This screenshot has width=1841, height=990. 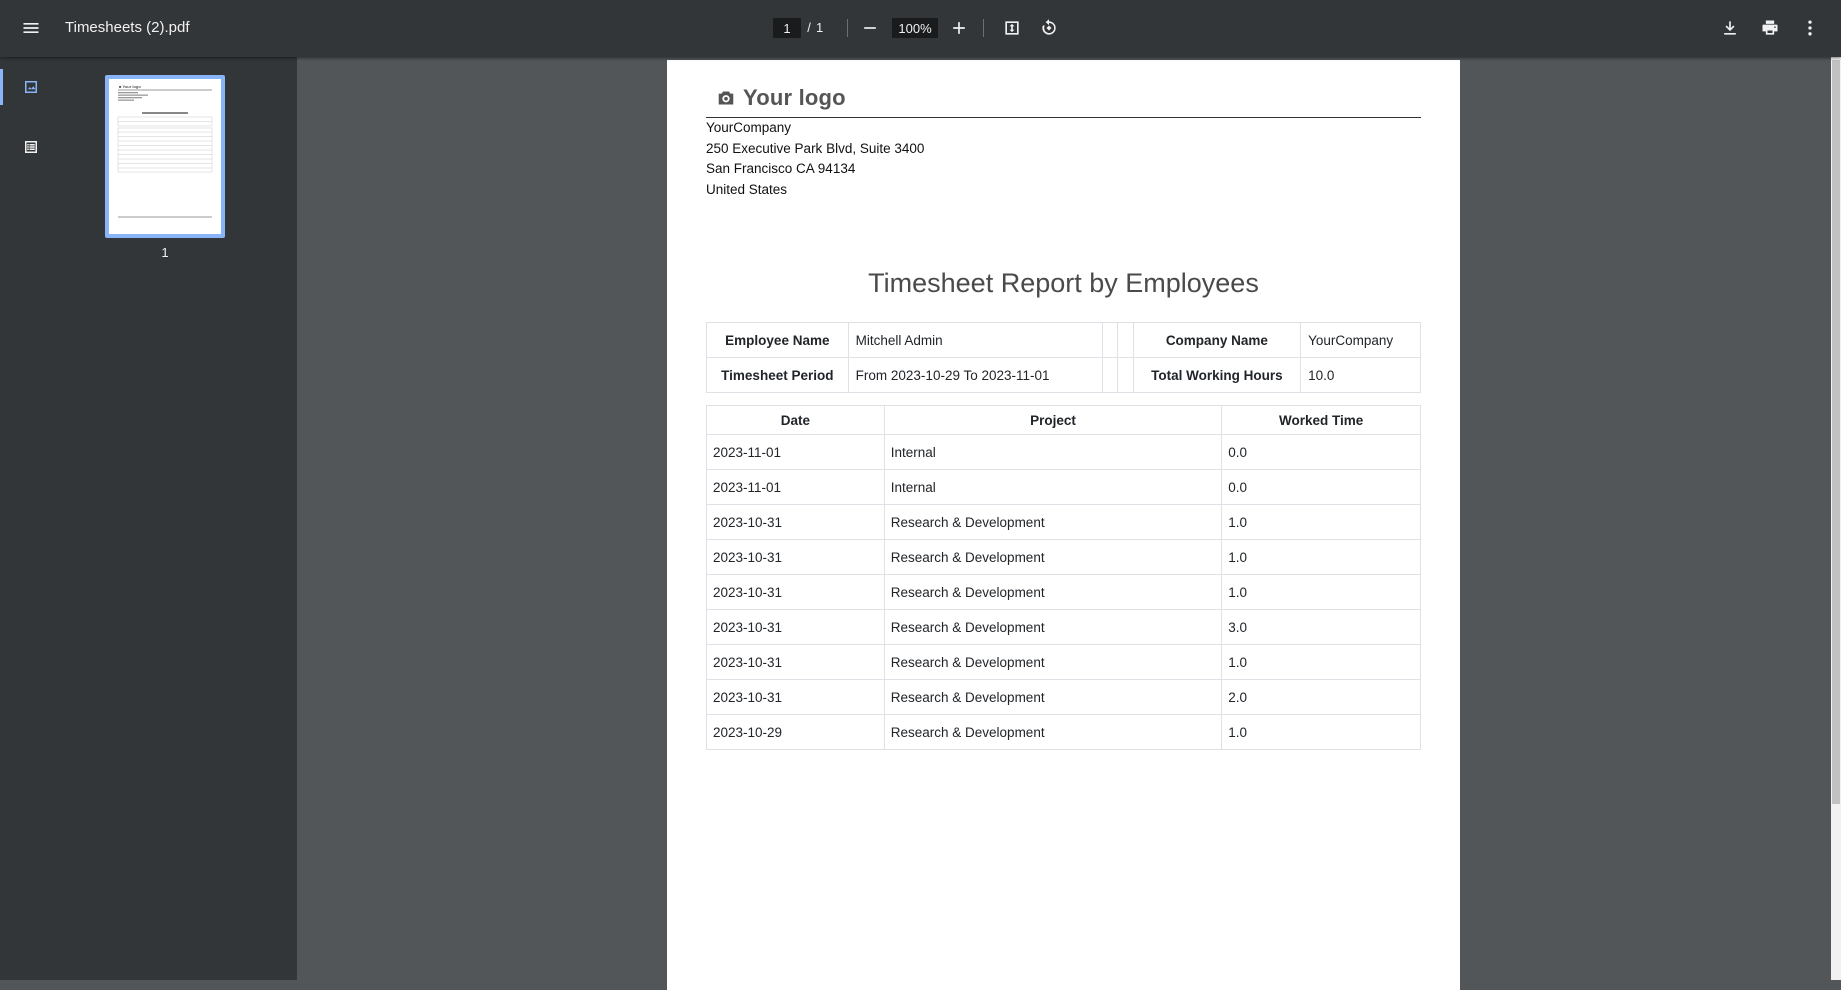 I want to click on company-name-label: Company Name, so click(x=1217, y=340).